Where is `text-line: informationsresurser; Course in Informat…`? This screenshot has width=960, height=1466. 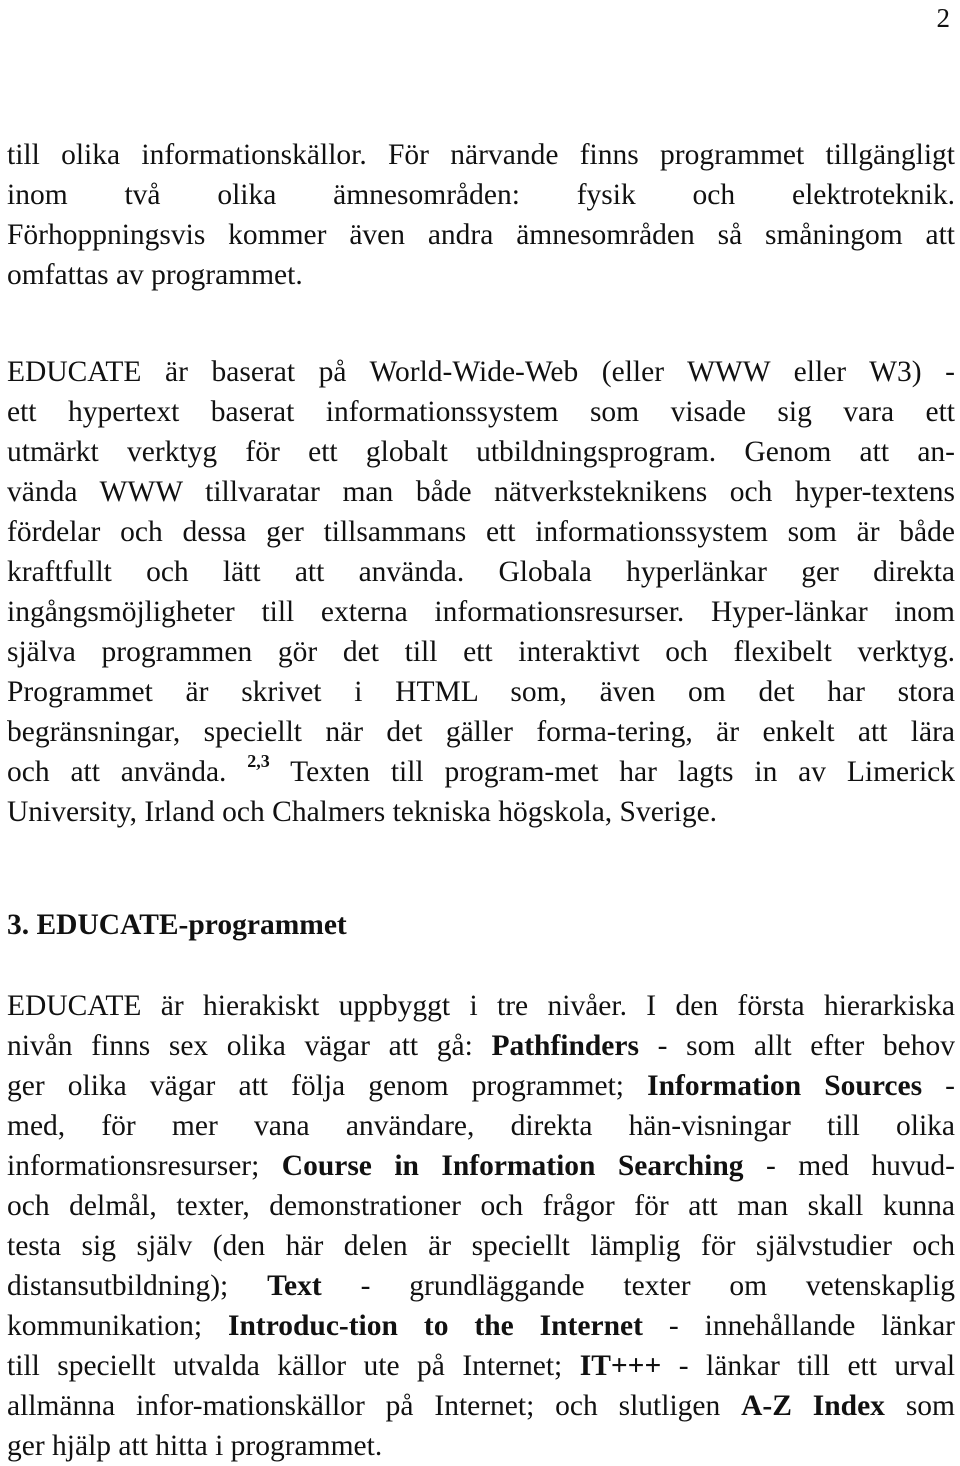
text-line: informationsresurser; Course in Informat… is located at coordinates (481, 1166).